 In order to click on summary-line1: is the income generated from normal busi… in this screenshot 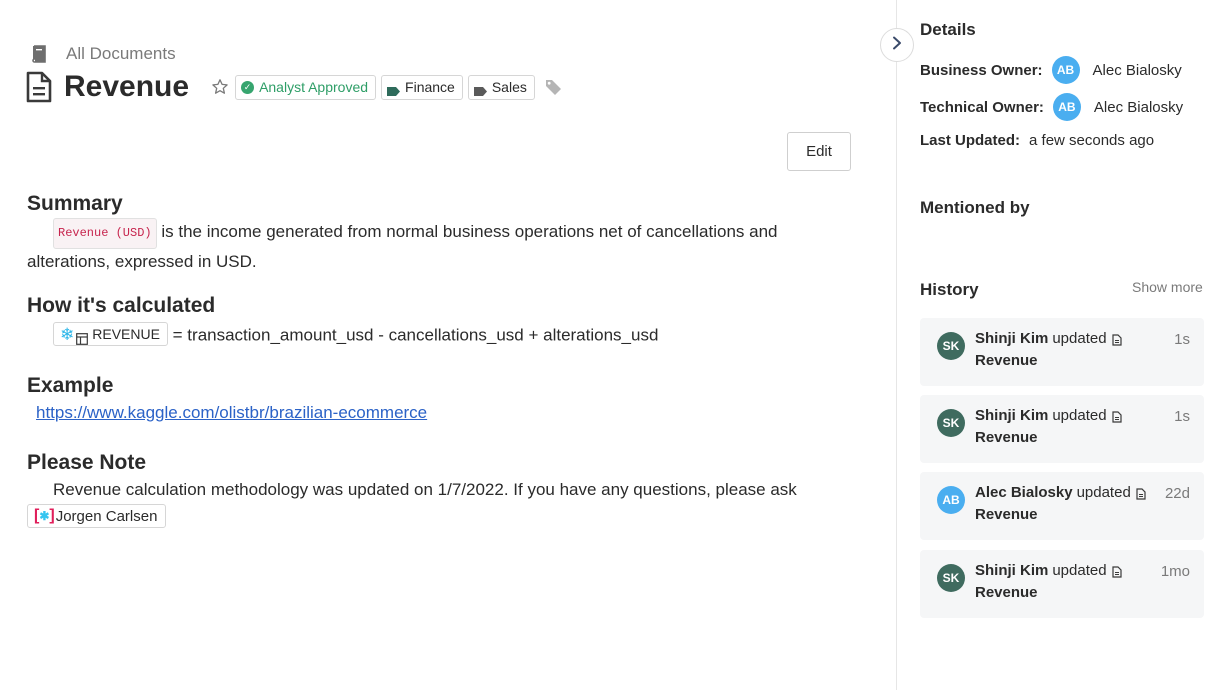, I will do `click(467, 231)`.